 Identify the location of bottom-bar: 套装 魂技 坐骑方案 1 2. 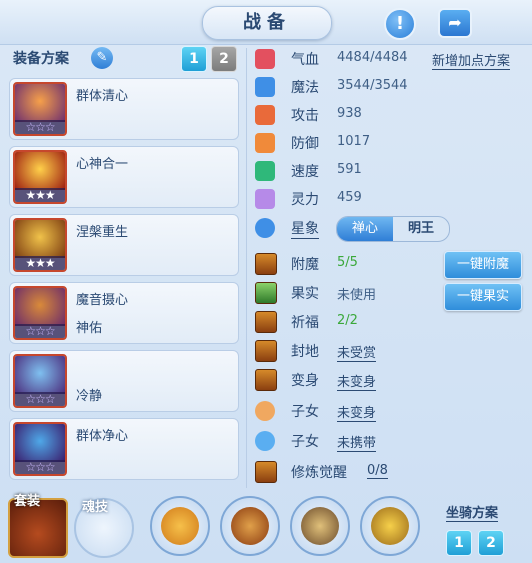
(266, 527).